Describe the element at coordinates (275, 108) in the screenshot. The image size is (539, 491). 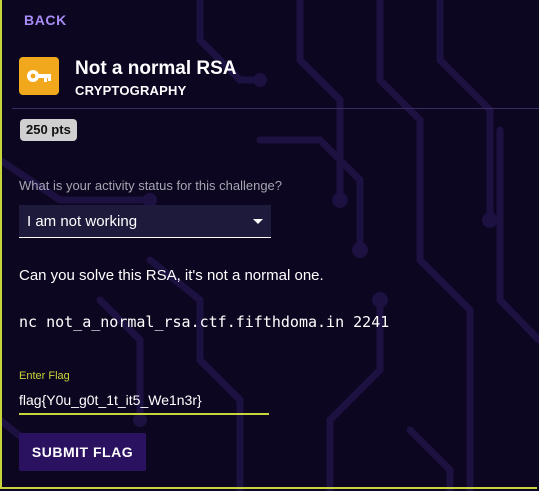
I see `divider` at that location.